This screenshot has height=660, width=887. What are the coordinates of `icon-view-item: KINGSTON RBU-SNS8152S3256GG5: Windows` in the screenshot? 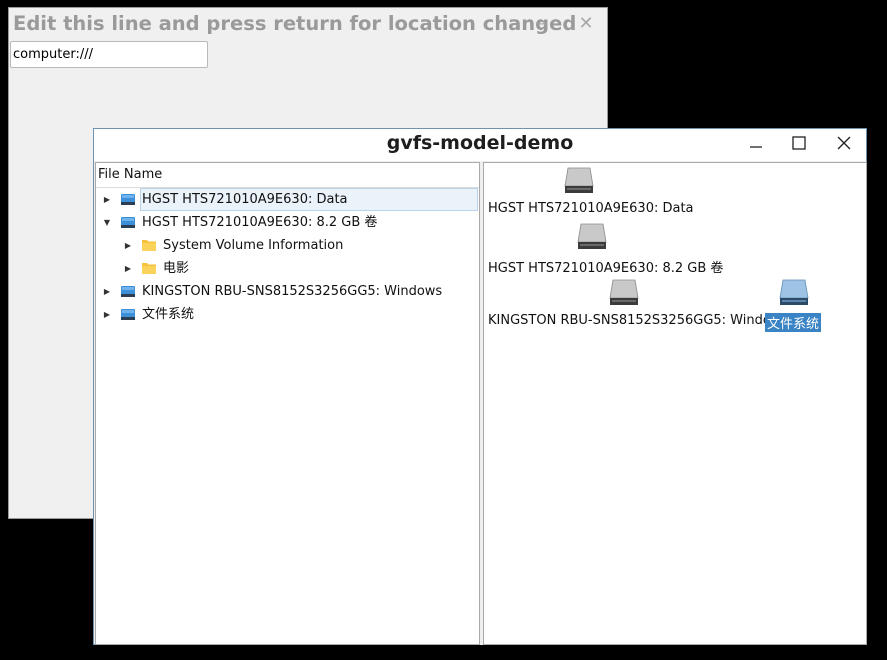 It's located at (636, 303).